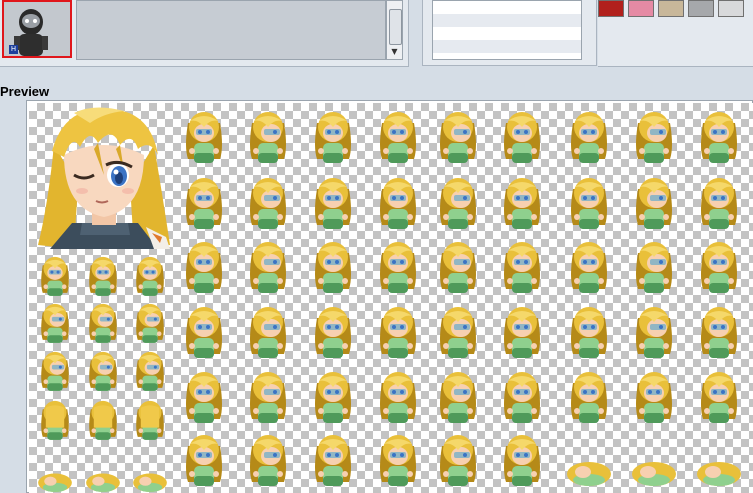 The image size is (753, 493). What do you see at coordinates (13, 49) in the screenshot?
I see `thumbnail-badge: H` at bounding box center [13, 49].